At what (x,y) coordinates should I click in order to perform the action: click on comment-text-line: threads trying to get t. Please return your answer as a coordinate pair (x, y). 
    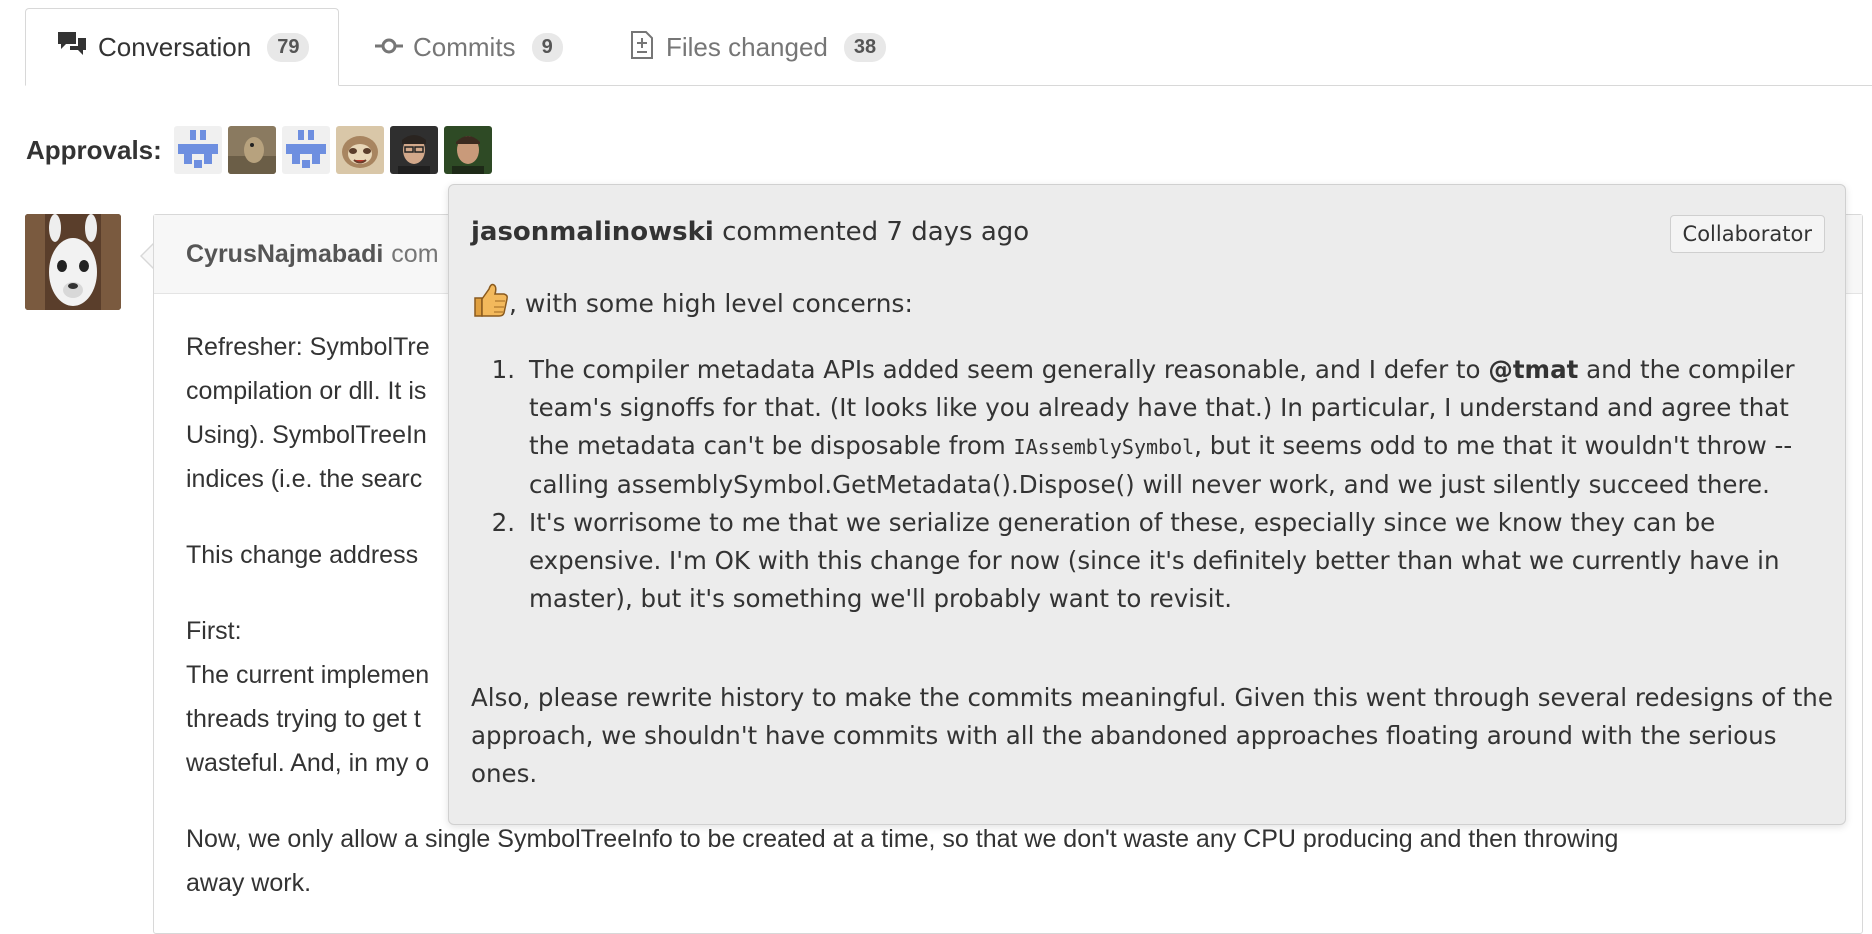
    Looking at the image, I should click on (303, 719).